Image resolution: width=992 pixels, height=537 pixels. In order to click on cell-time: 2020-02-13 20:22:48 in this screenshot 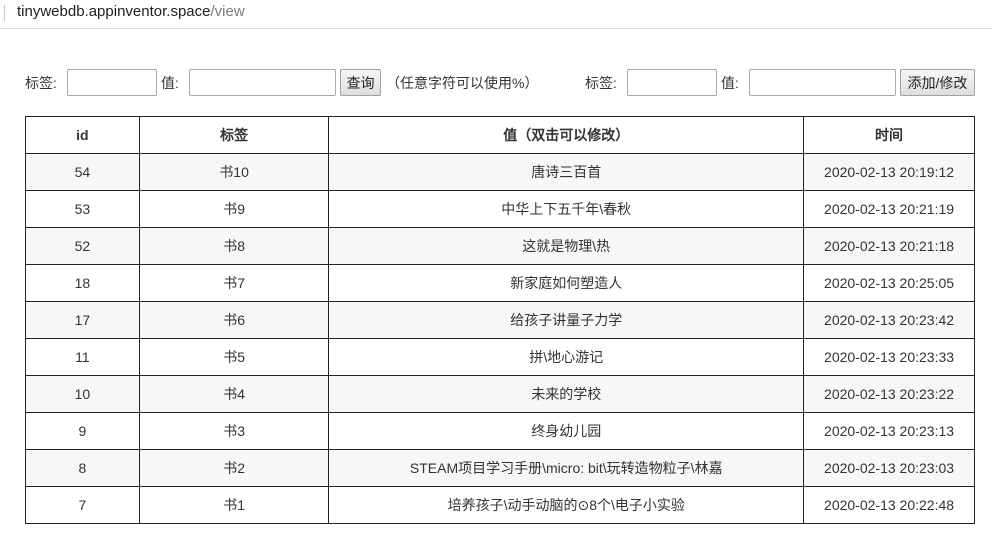, I will do `click(889, 505)`.